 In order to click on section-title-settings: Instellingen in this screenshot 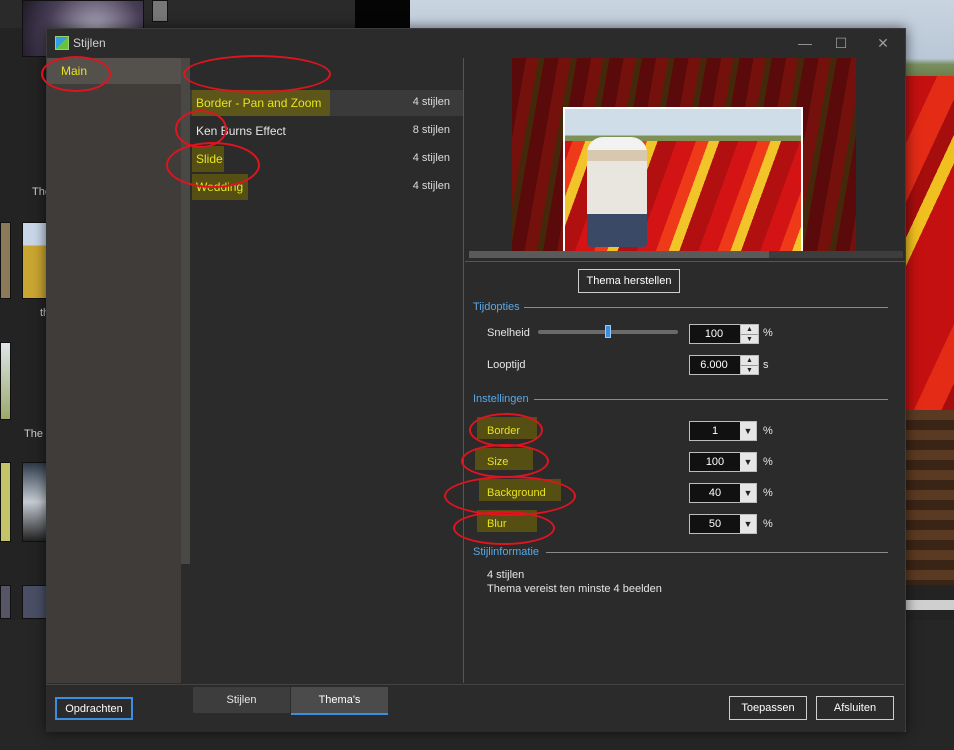, I will do `click(501, 399)`.